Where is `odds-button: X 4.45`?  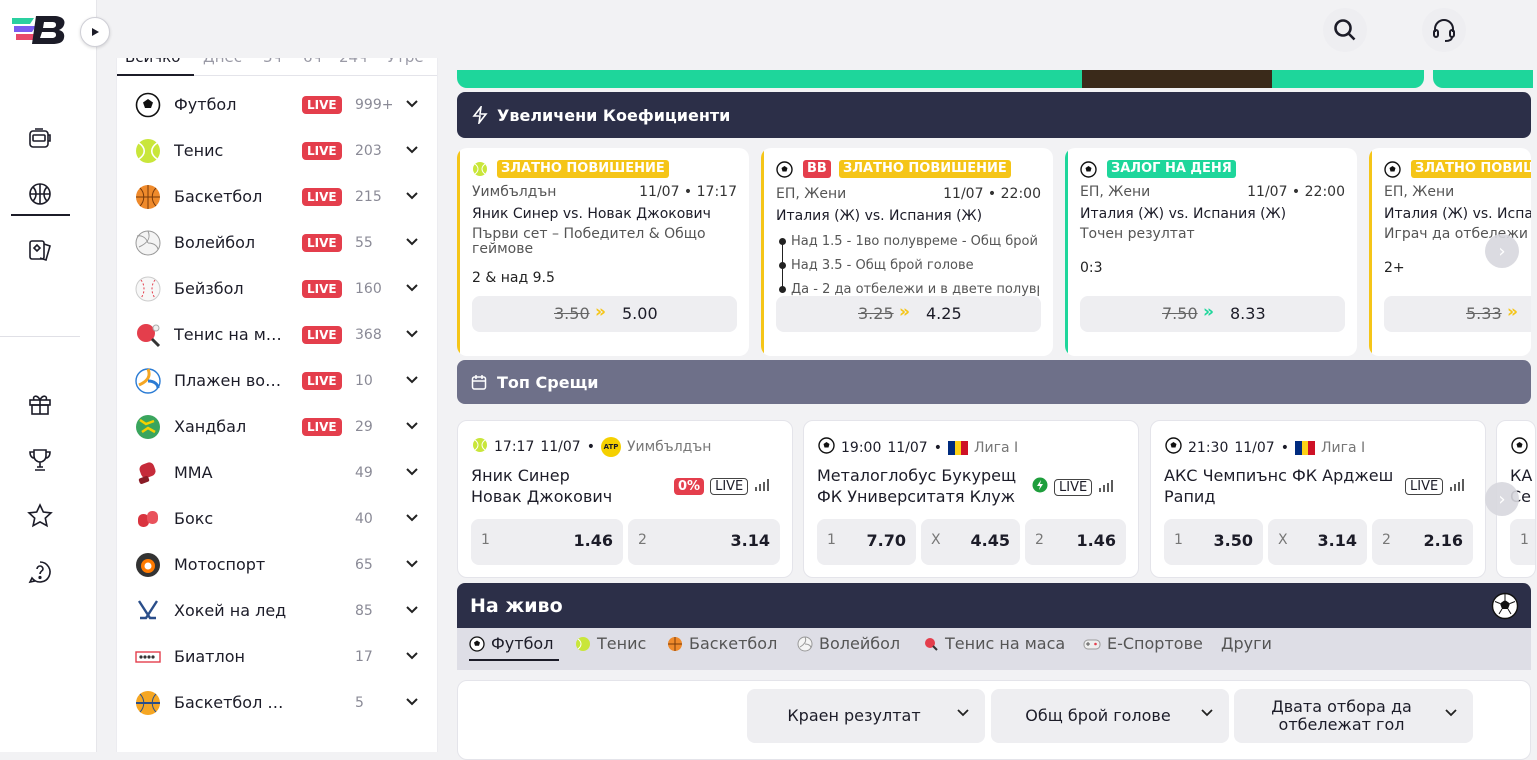
odds-button: X 4.45 is located at coordinates (970, 542).